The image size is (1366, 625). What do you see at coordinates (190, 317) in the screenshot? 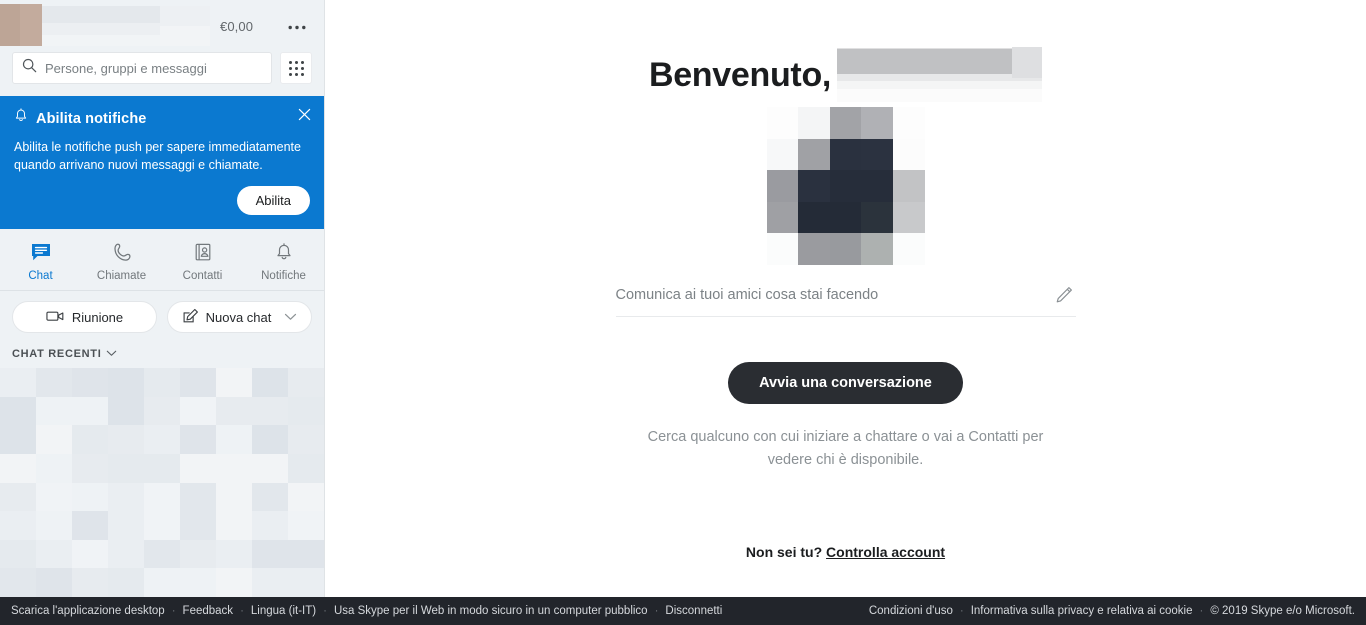
I see `compose-icon` at bounding box center [190, 317].